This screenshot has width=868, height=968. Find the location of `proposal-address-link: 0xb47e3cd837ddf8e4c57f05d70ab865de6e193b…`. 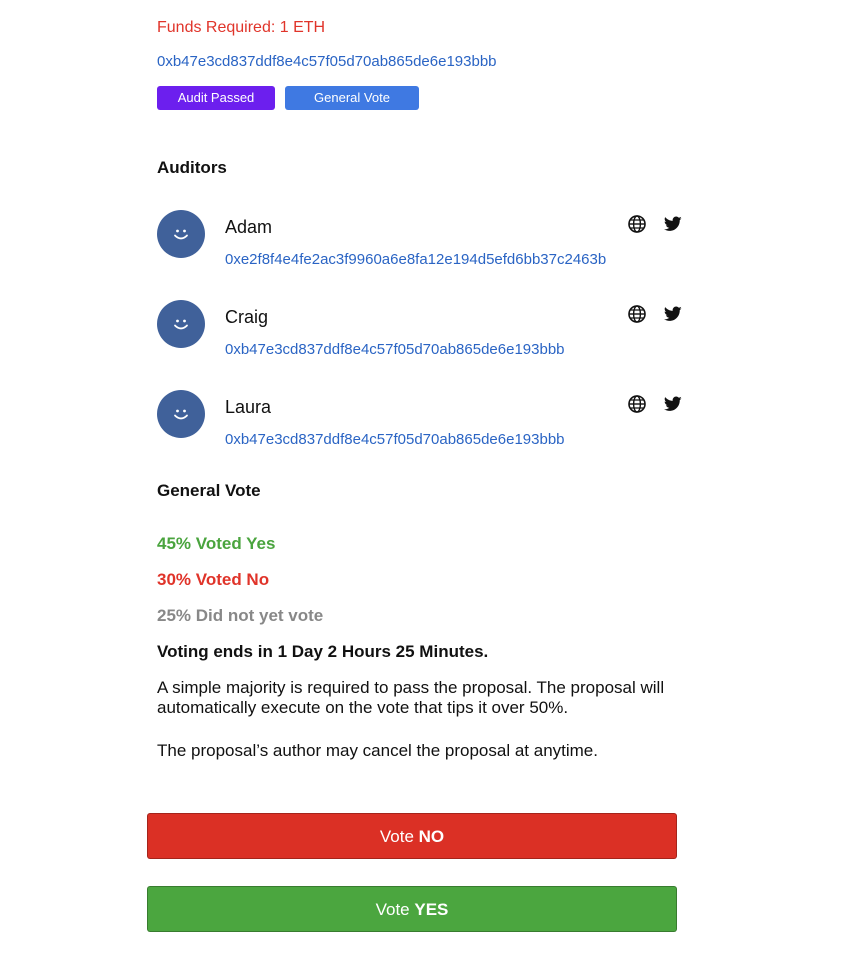

proposal-address-link: 0xb47e3cd837ddf8e4c57f05d70ab865de6e193b… is located at coordinates (327, 62).